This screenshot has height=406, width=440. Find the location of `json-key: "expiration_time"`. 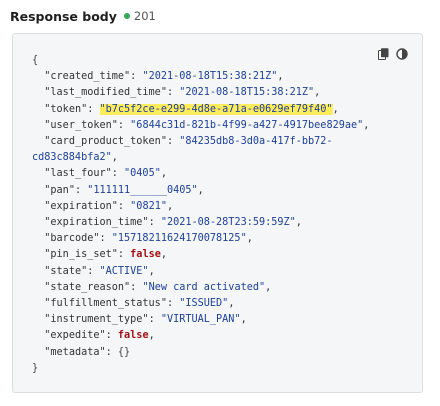

json-key: "expiration_time" is located at coordinates (96, 223).